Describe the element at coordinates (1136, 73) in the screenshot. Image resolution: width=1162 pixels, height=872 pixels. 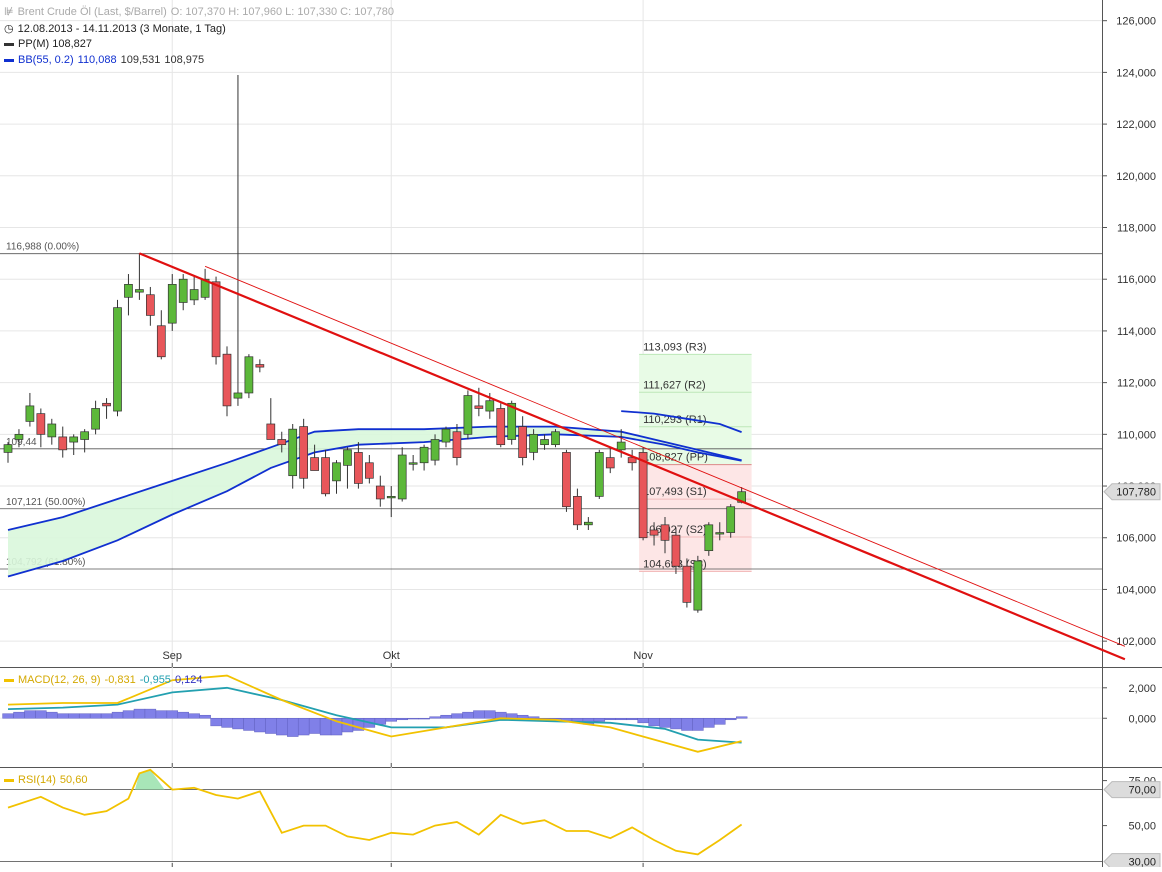
I see `price-tick-label: 124,000` at that location.